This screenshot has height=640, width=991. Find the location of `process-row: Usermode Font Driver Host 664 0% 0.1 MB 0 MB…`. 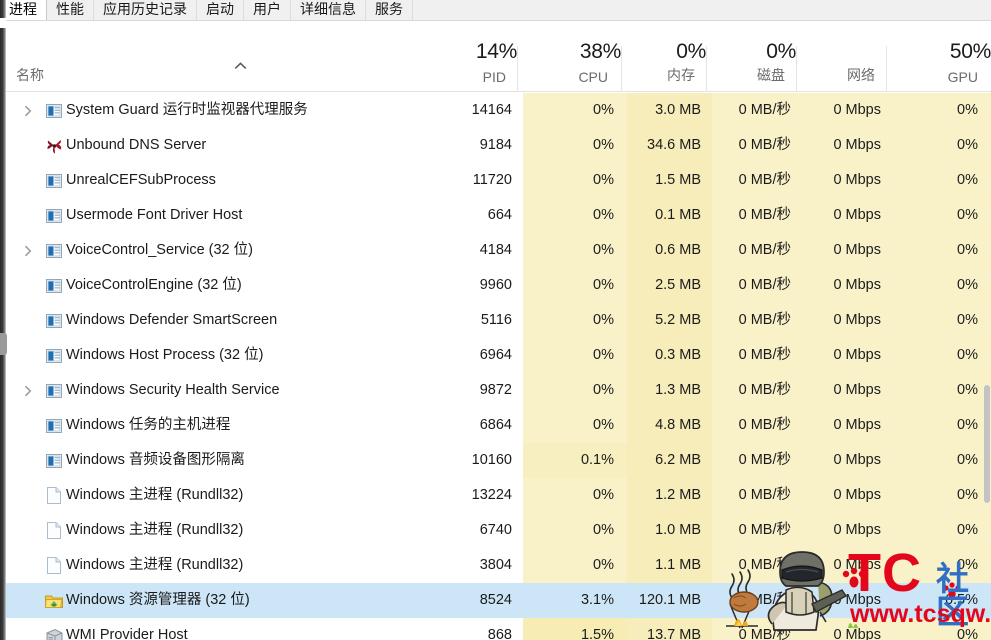

process-row: Usermode Font Driver Host 664 0% 0.1 MB 0 MB… is located at coordinates (498, 215).